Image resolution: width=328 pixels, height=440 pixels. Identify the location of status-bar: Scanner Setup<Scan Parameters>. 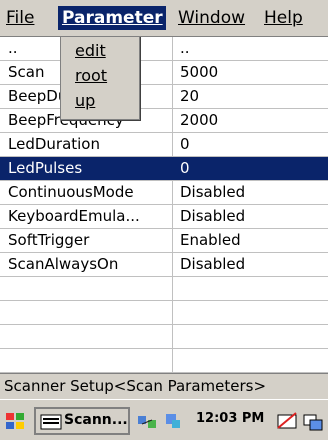
(164, 386).